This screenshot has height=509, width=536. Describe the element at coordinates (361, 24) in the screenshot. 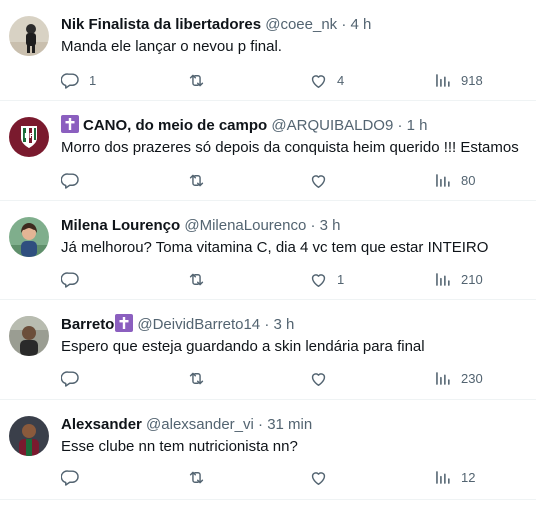

I see `timestamp: 4 h` at that location.